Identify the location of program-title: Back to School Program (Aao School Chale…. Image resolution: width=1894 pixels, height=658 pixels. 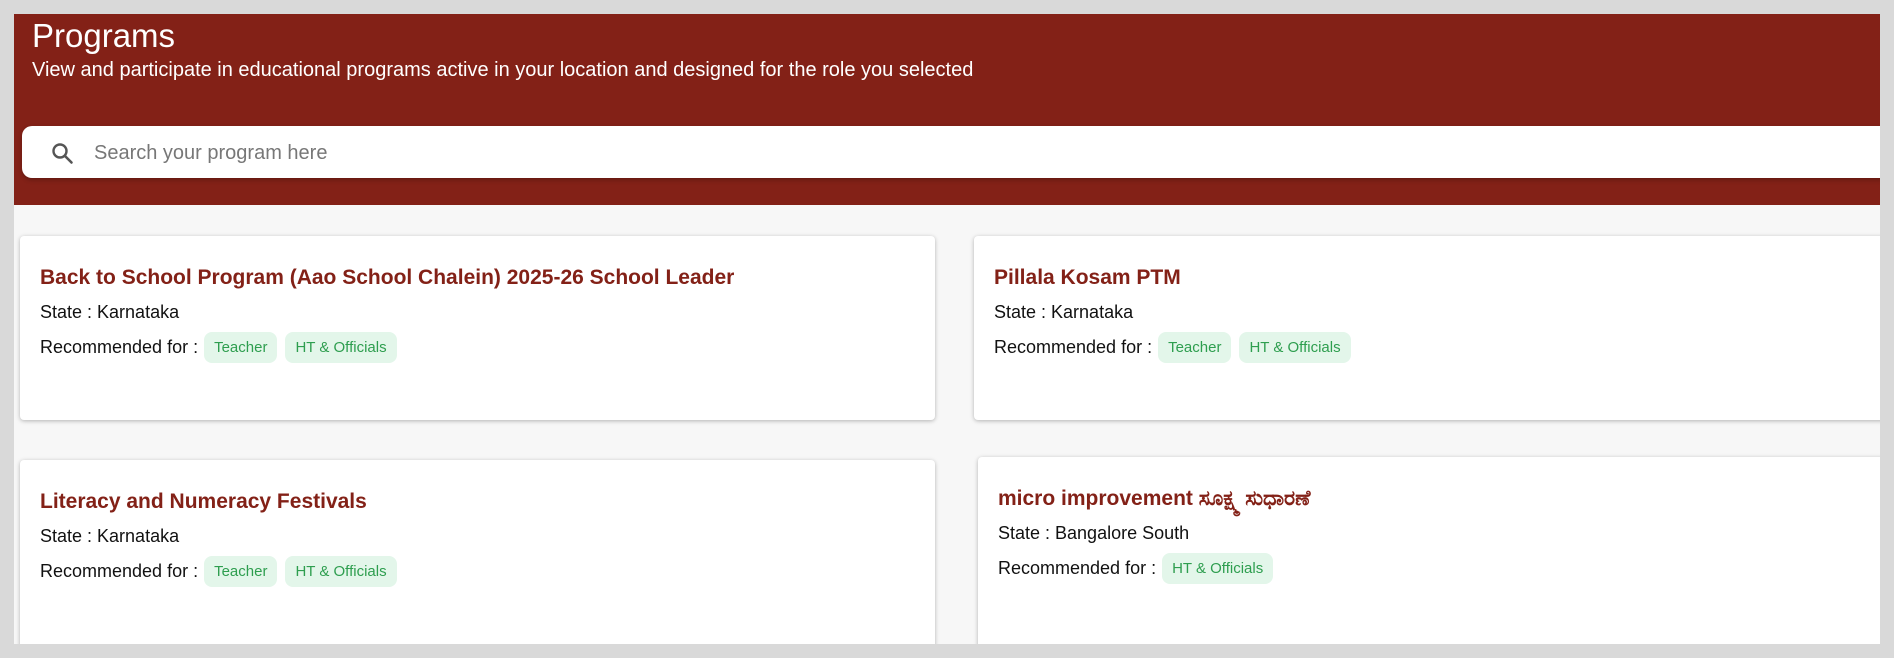
(387, 278).